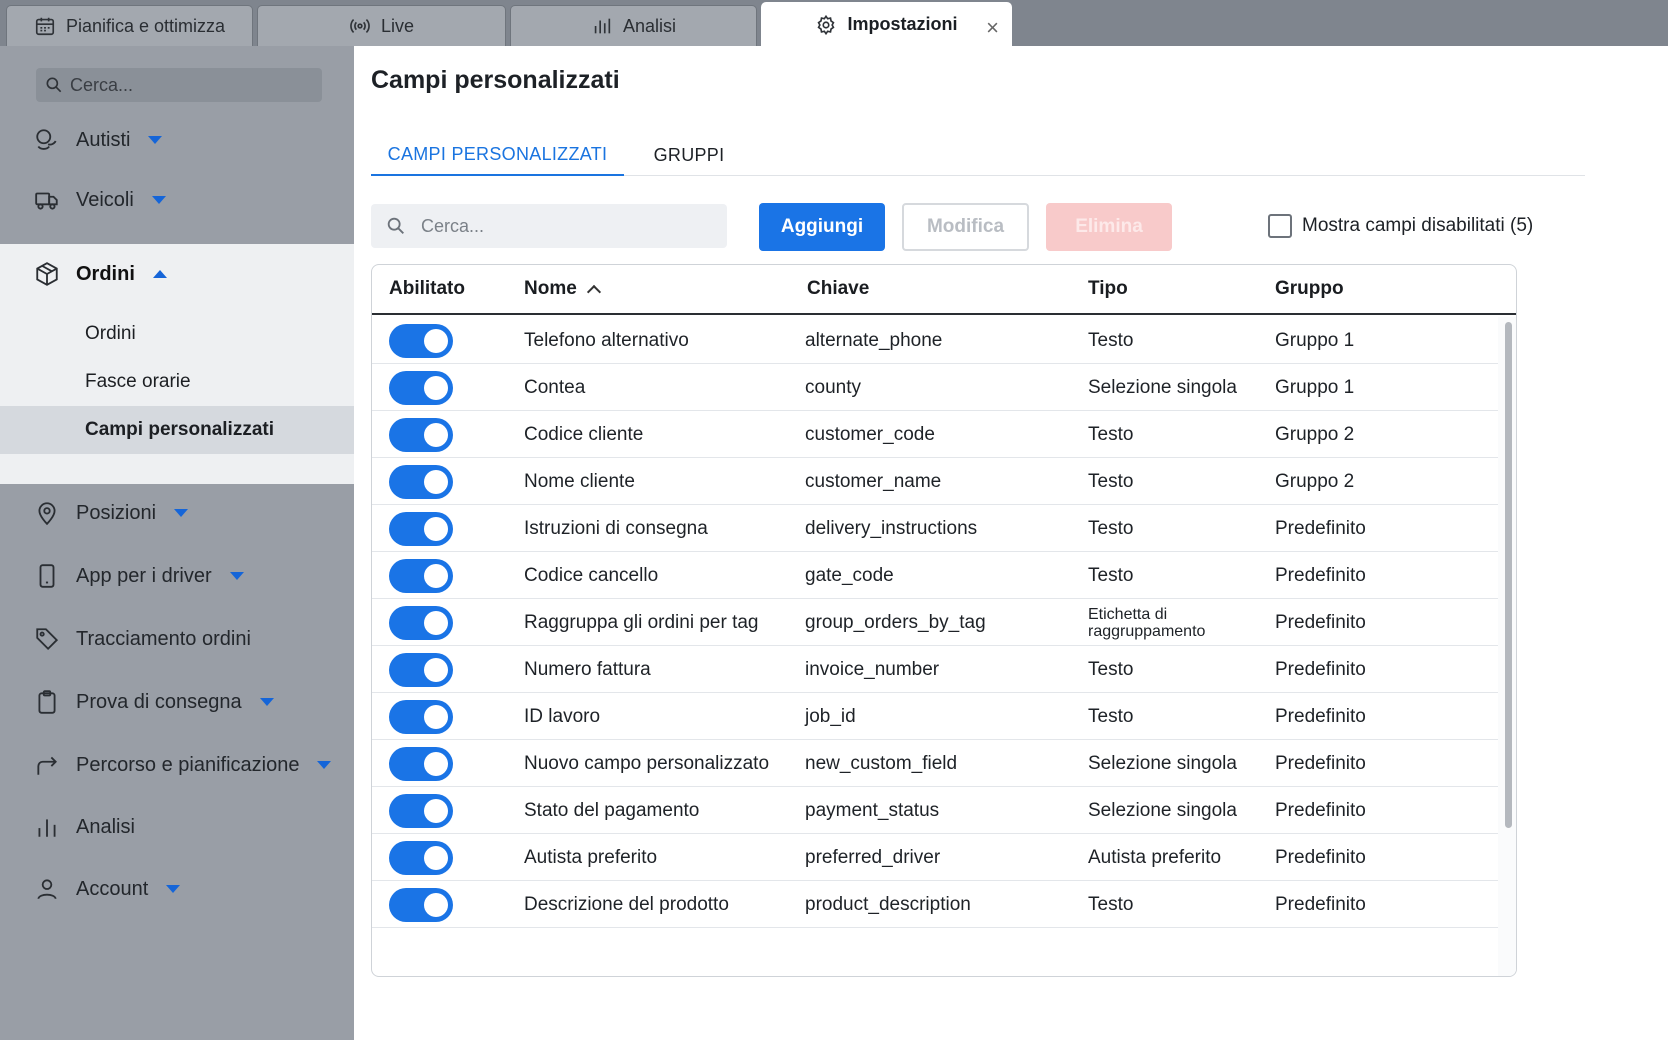 This screenshot has height=1040, width=1668. I want to click on show-disabled-checkbox, so click(1280, 226).